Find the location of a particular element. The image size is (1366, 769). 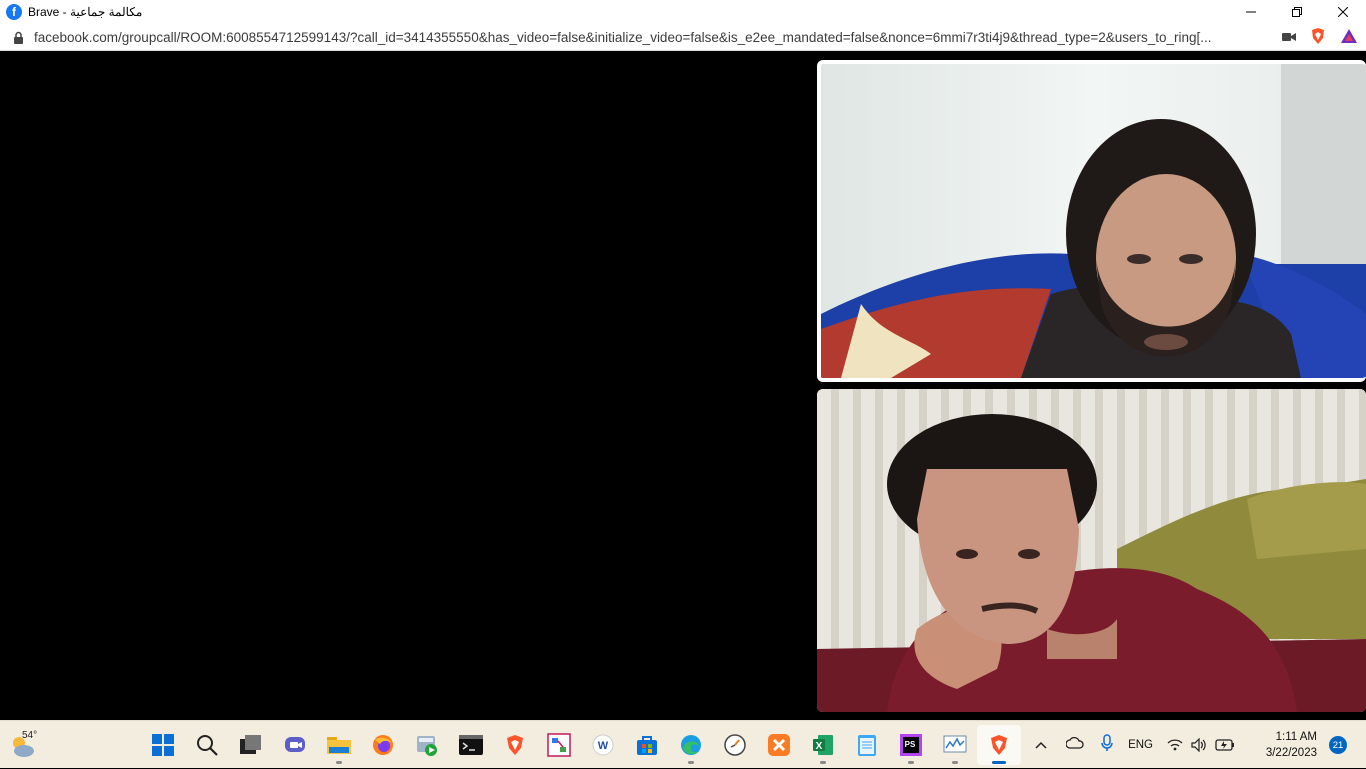

search-button is located at coordinates (207, 745).